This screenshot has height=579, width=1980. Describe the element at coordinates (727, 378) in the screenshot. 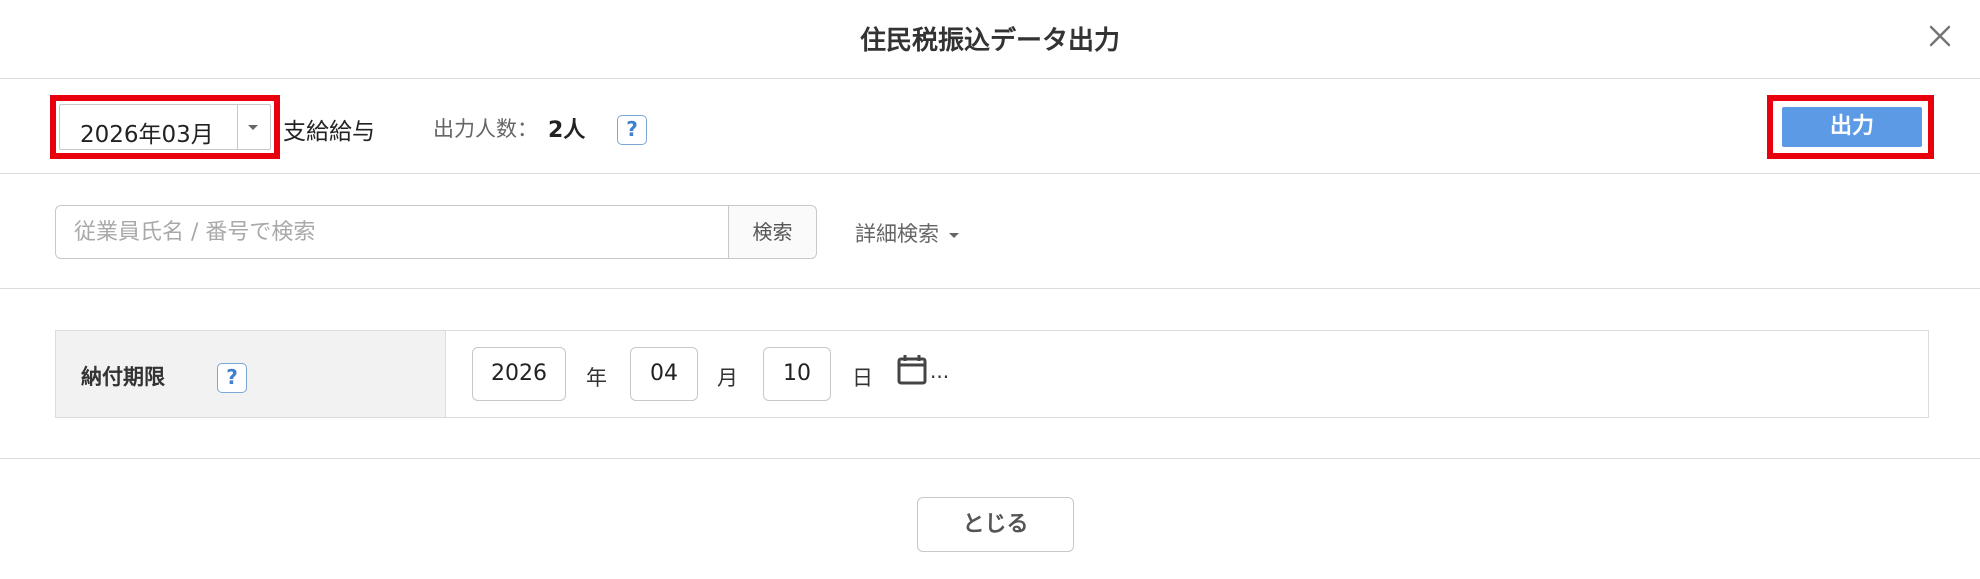

I see `month-unit-label: 月` at that location.